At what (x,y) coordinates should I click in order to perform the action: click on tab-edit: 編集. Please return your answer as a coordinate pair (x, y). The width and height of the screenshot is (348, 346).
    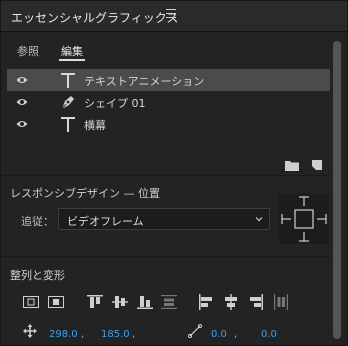
    Looking at the image, I should click on (72, 51).